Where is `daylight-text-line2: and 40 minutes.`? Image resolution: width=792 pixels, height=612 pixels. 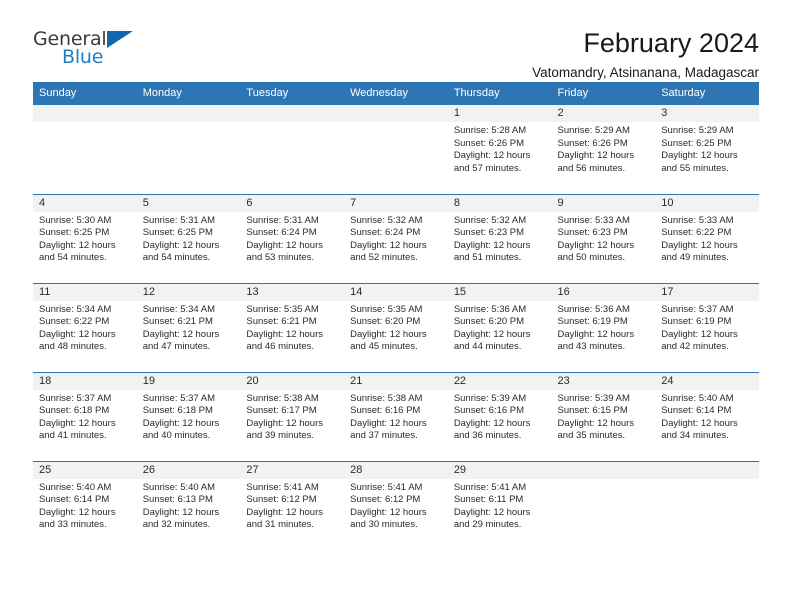 daylight-text-line2: and 40 minutes. is located at coordinates (176, 436).